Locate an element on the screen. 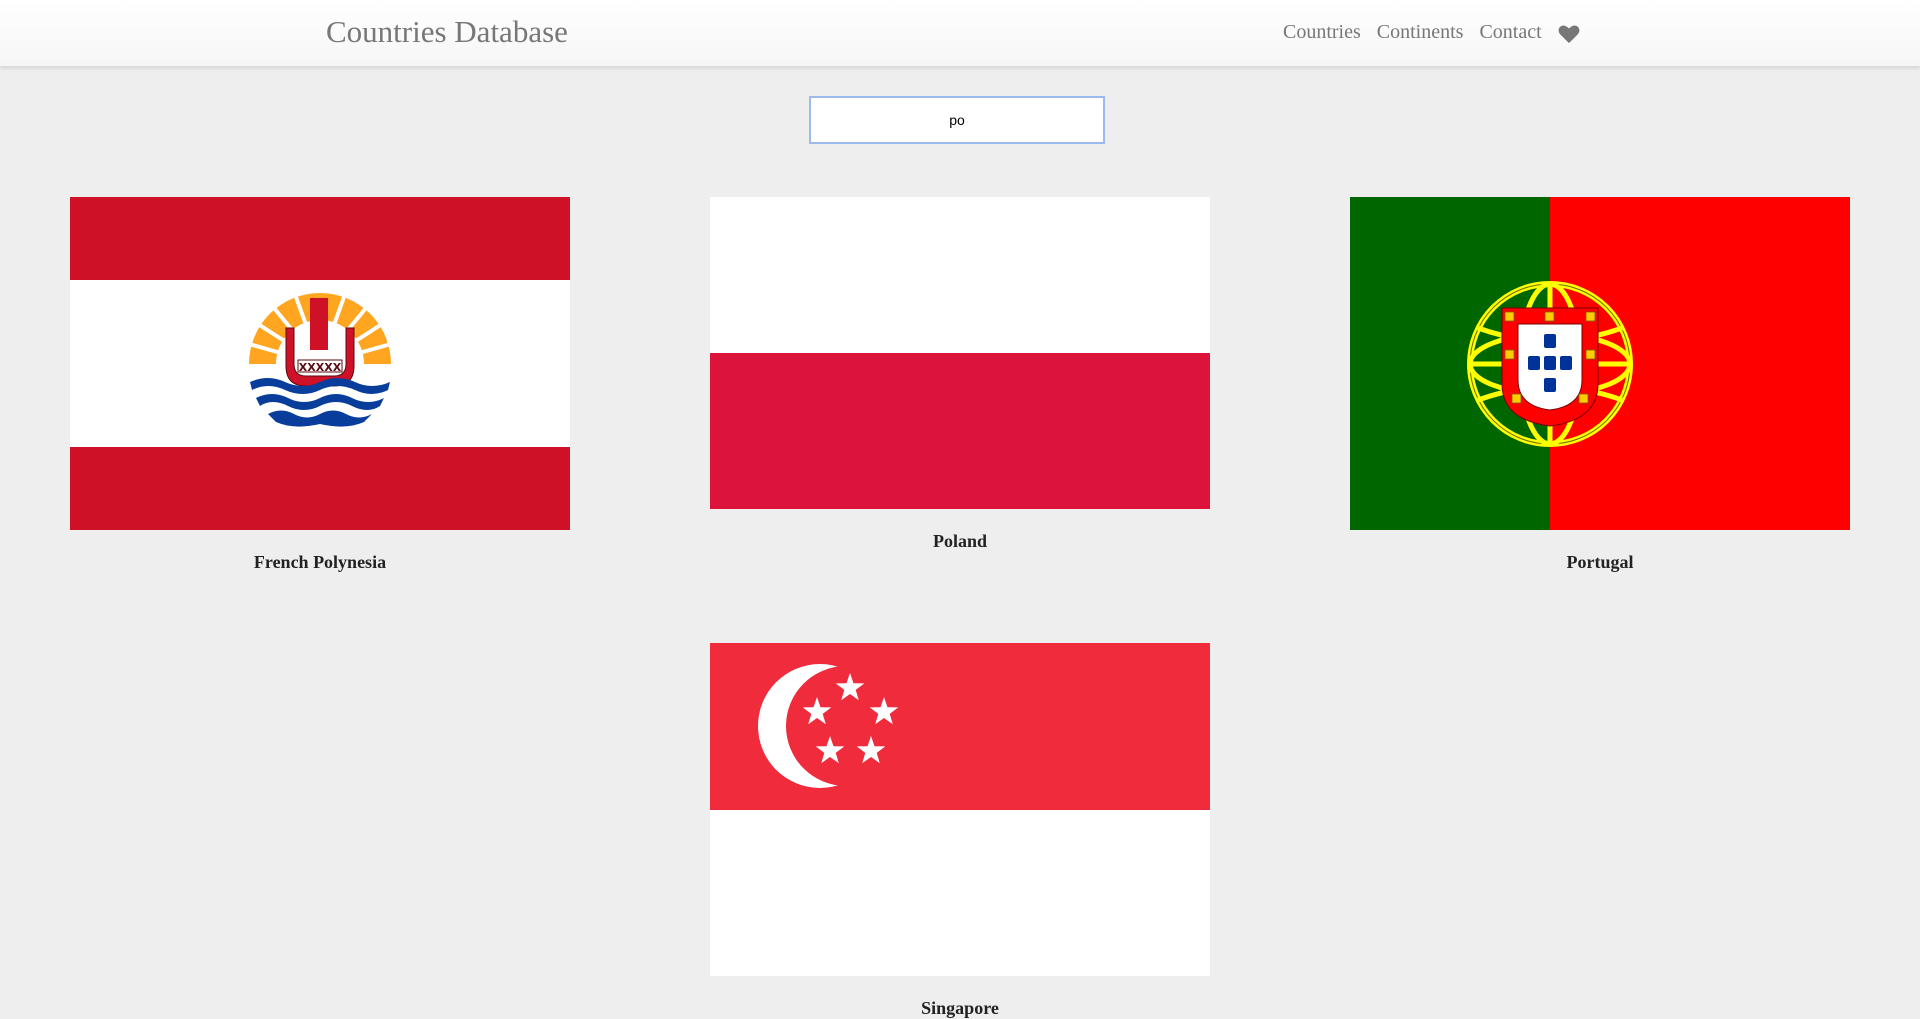  country-card-portugal: Portugal is located at coordinates (1600, 385).